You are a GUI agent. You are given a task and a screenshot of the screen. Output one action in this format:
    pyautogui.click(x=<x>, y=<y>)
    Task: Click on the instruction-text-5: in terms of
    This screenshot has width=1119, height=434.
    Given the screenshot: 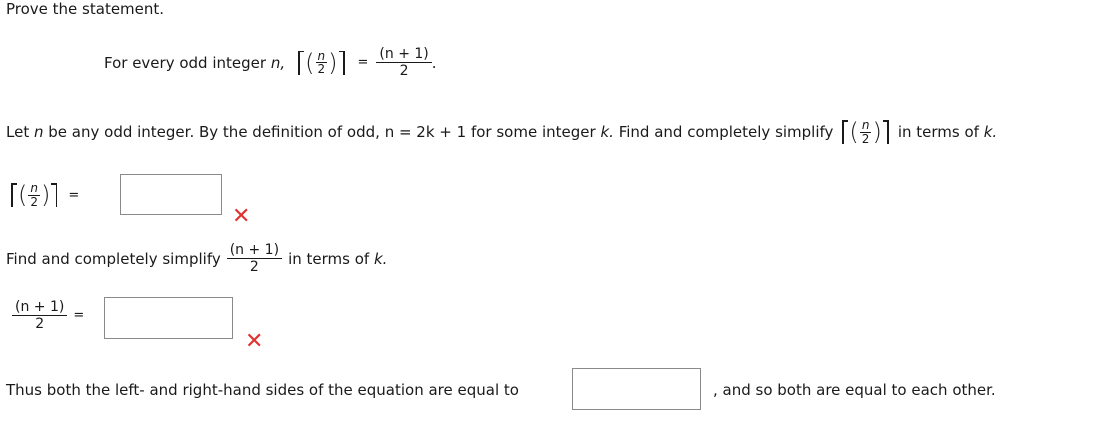 What is the action you would take?
    pyautogui.click(x=938, y=132)
    